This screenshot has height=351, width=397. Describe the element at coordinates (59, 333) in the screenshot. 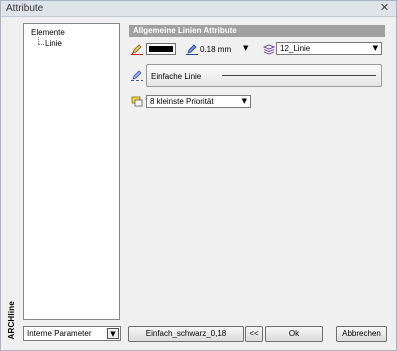

I see `parameter-set-value: Interne Parameter` at that location.